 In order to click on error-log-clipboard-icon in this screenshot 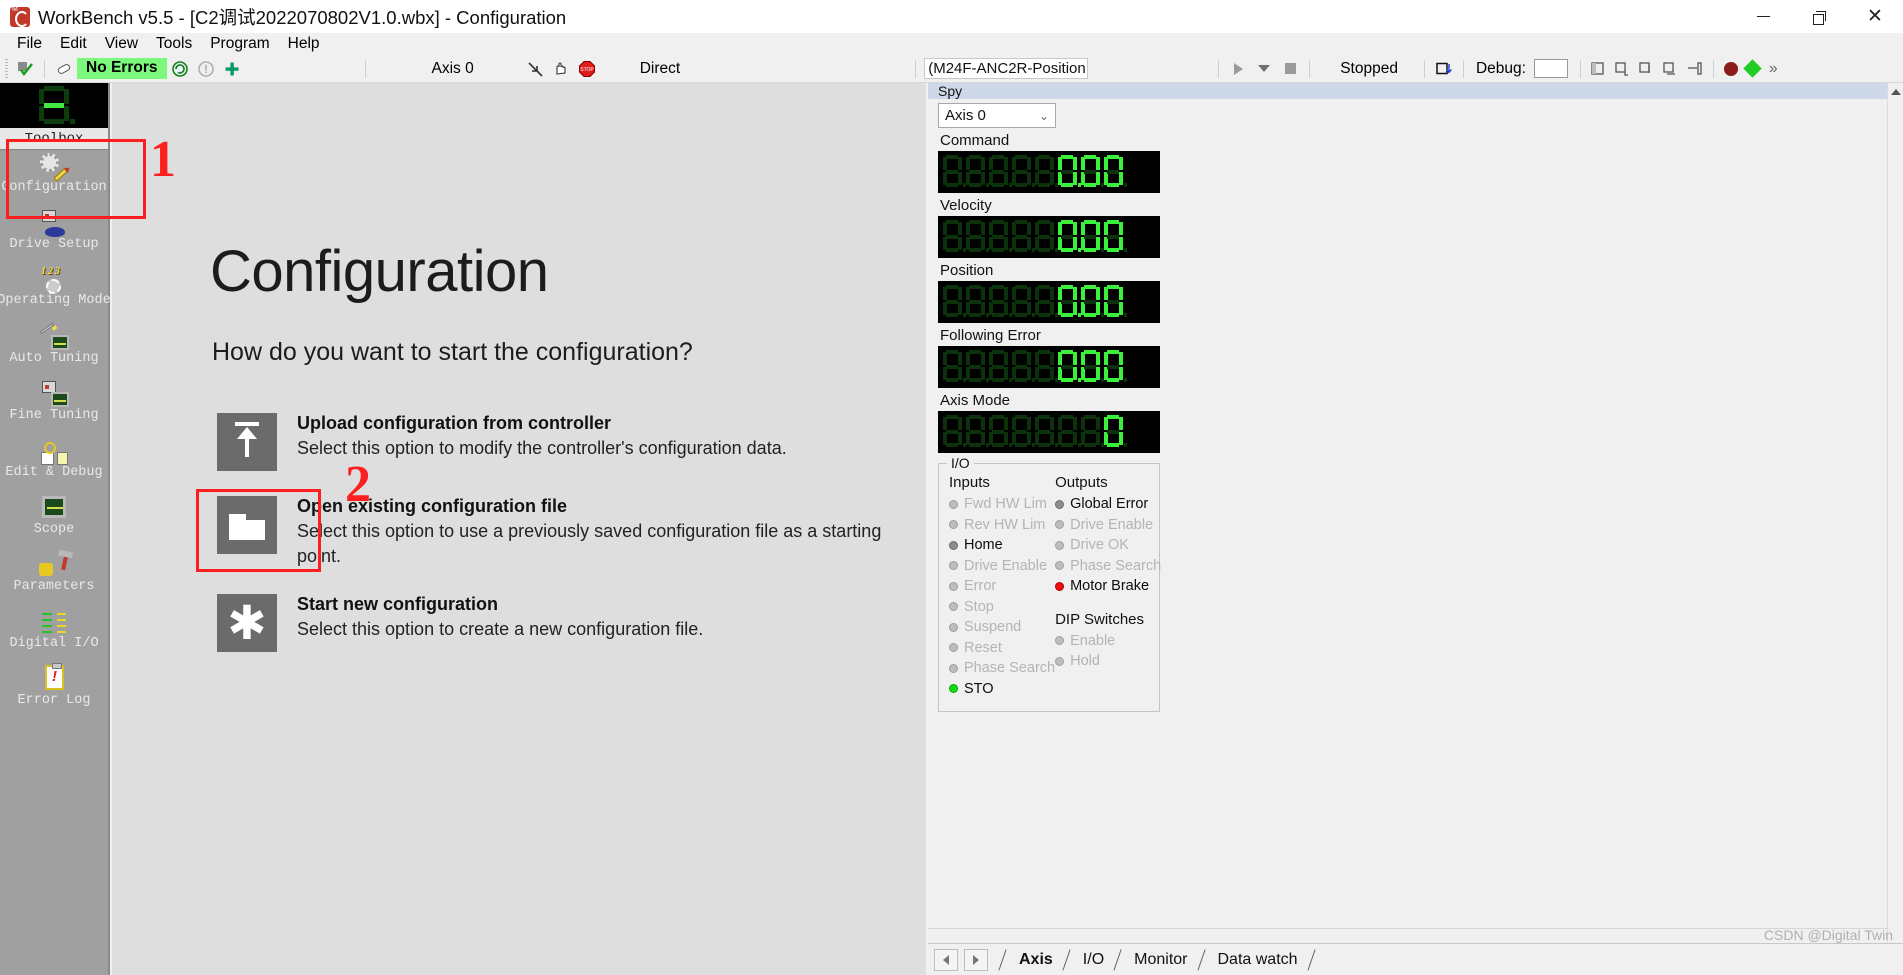, I will do `click(54, 678)`.